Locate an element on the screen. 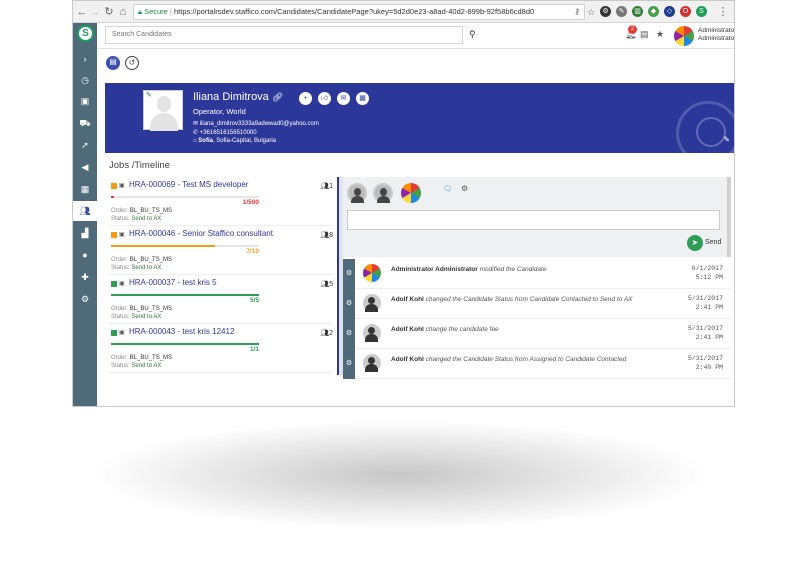  calendar-icon: ▤ is located at coordinates (644, 34).